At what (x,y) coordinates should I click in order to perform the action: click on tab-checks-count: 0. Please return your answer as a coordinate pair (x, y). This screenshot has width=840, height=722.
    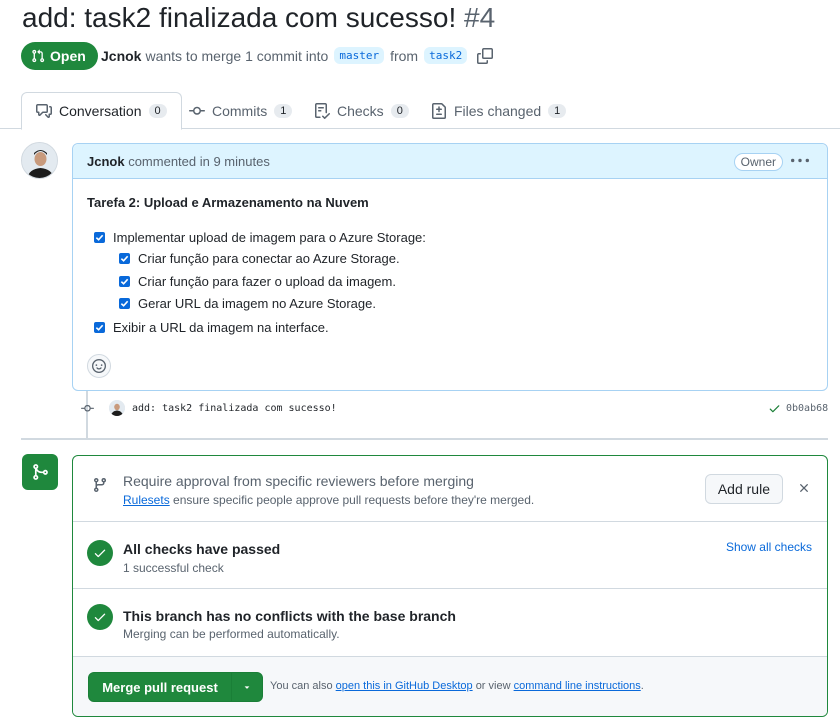
    Looking at the image, I should click on (399, 110).